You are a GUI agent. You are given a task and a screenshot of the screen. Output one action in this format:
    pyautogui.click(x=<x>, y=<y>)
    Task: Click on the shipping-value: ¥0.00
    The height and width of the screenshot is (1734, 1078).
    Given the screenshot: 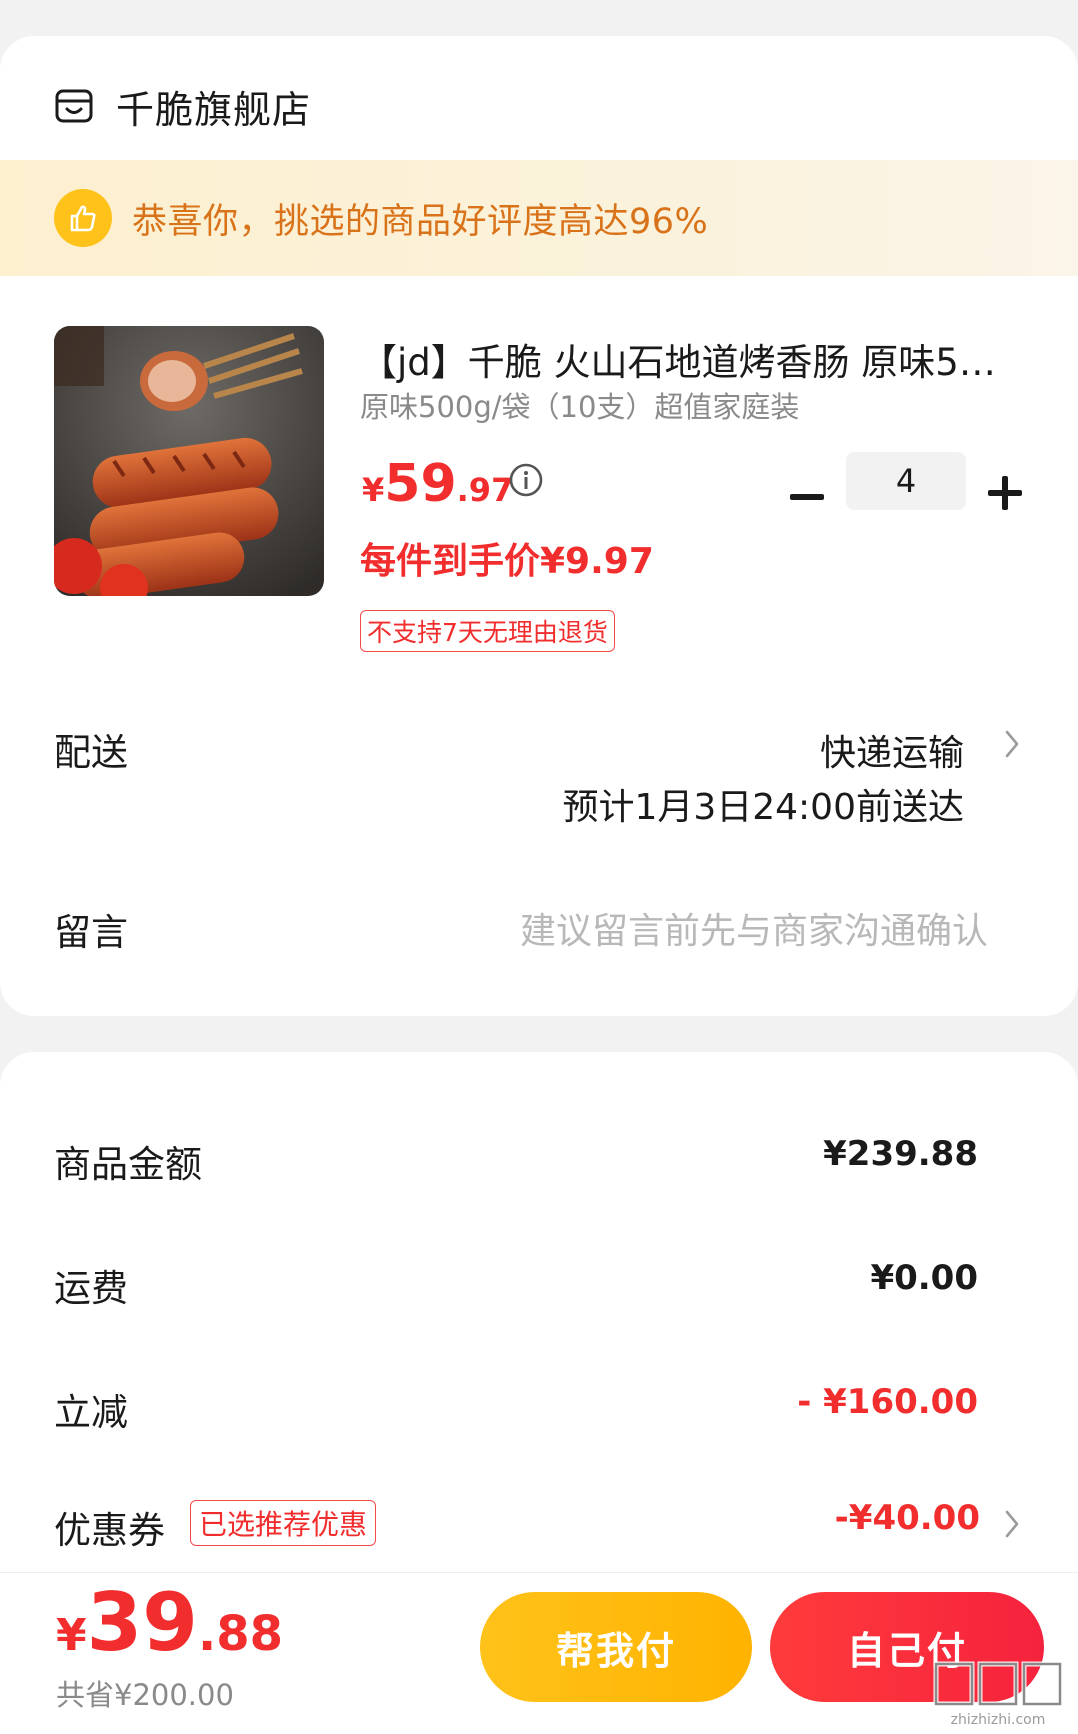 What is the action you would take?
    pyautogui.click(x=924, y=1278)
    